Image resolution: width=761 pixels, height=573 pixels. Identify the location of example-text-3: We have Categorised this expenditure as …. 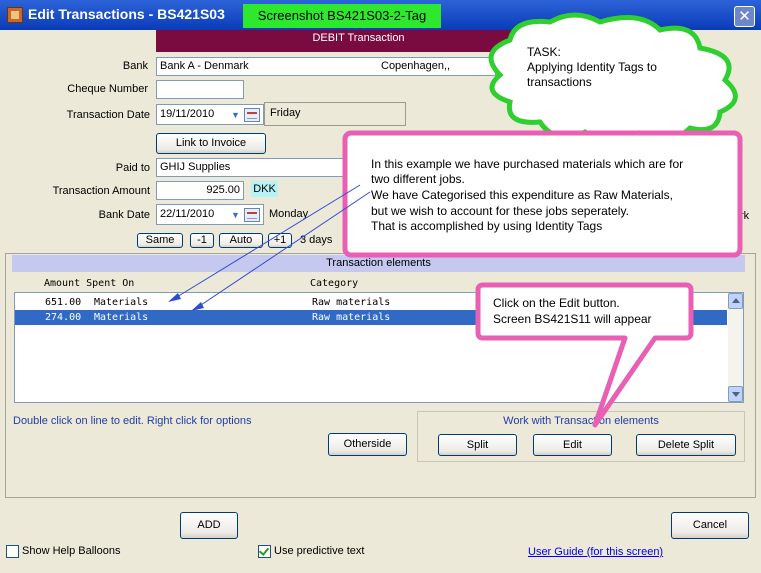
(522, 195).